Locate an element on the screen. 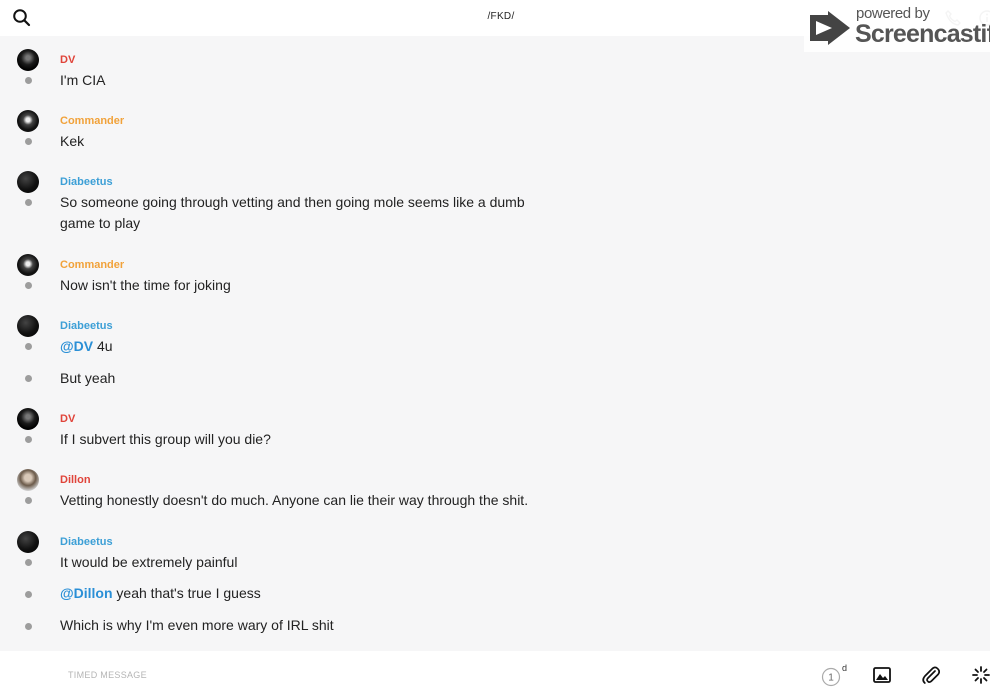  message-text: But yeah is located at coordinates (88, 378).